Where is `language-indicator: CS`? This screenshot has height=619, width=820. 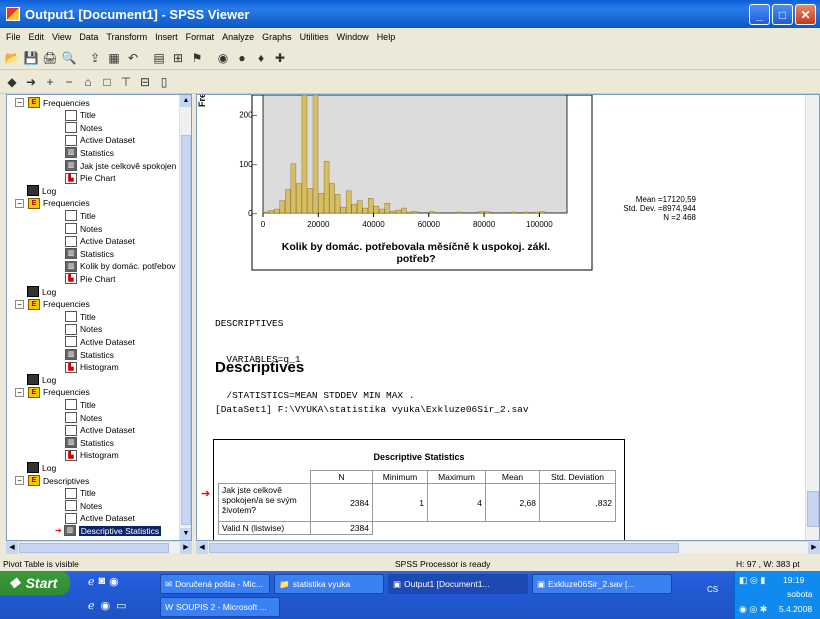 language-indicator: CS is located at coordinates (712, 589).